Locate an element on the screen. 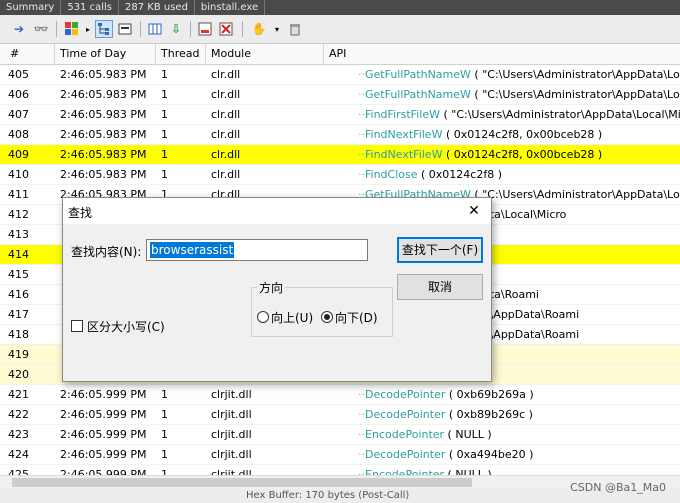 This screenshot has width=680, height=503. direction-label: 方向 is located at coordinates (271, 287).